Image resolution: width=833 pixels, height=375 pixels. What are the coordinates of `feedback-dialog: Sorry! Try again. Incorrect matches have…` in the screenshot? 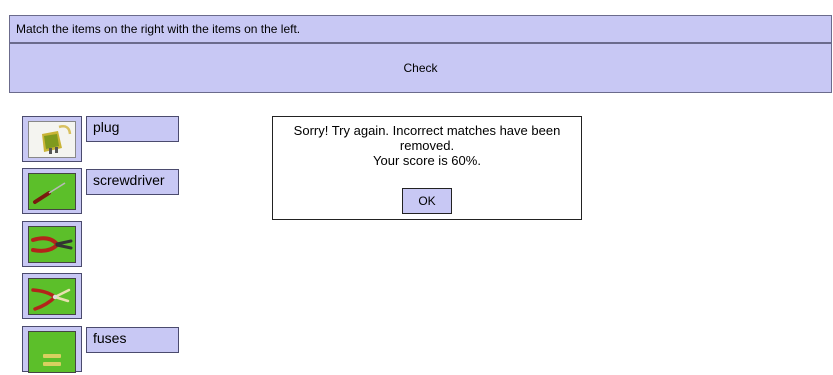 It's located at (427, 168).